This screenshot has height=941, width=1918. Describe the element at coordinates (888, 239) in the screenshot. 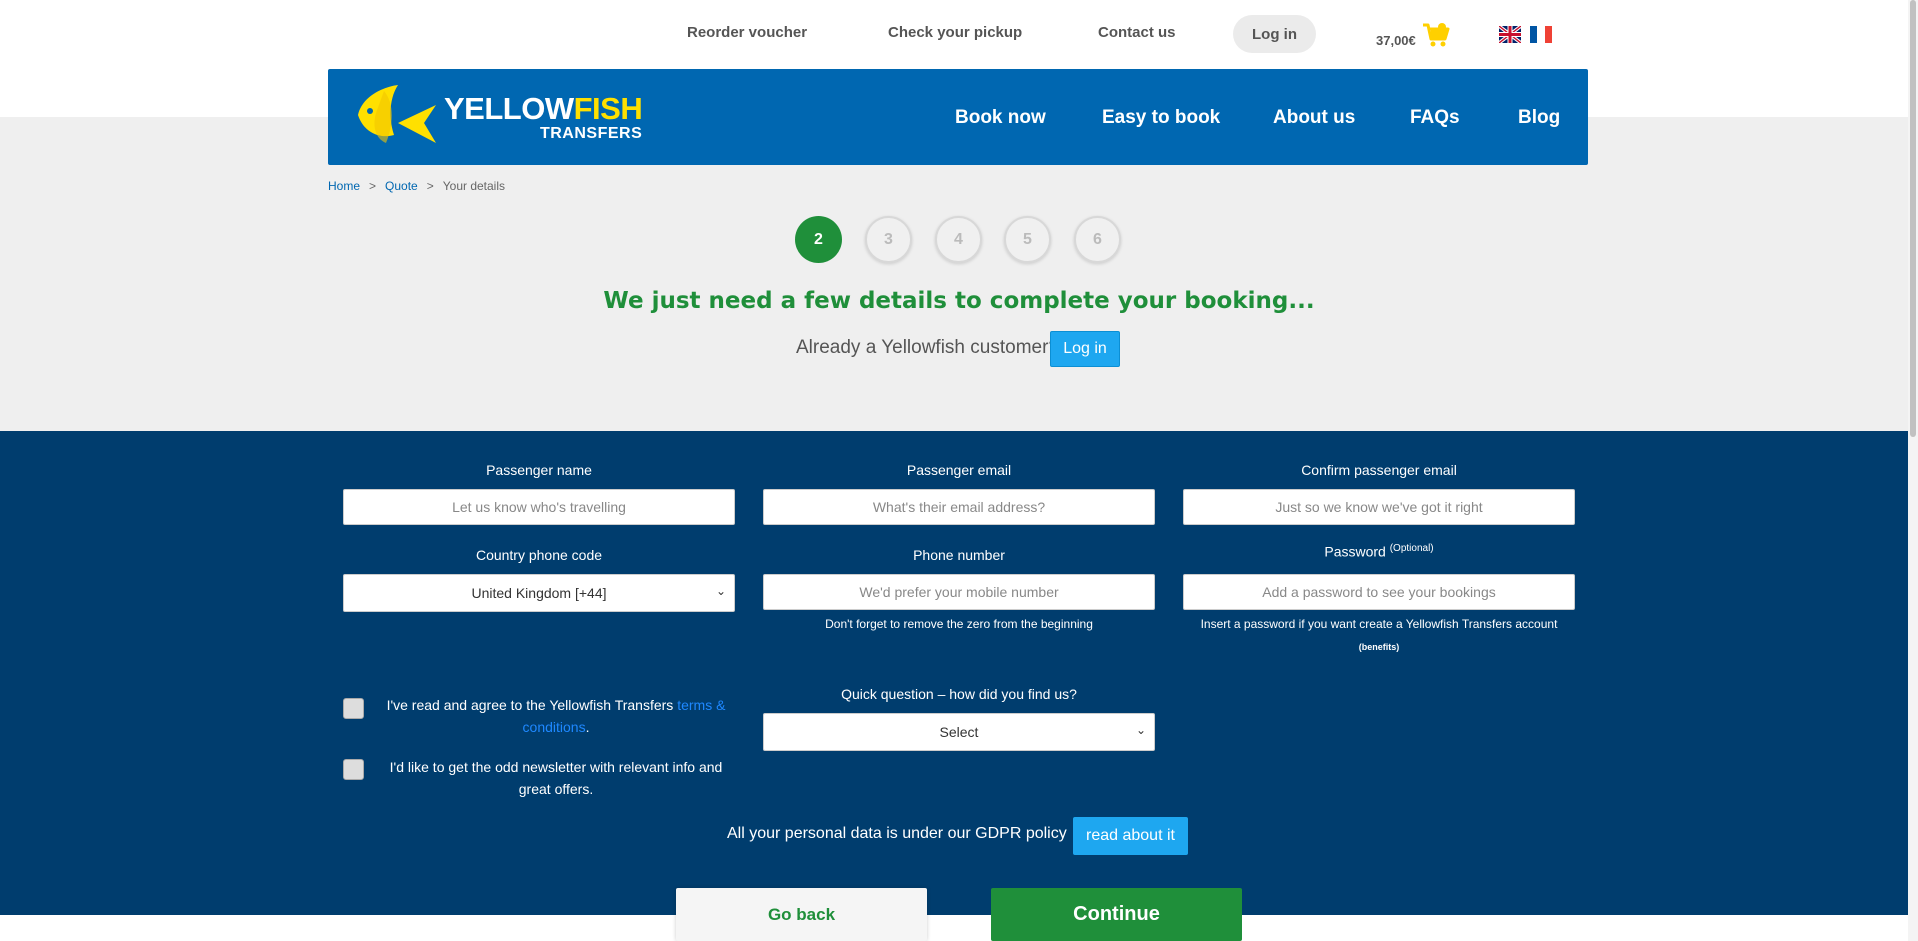

I see `step-3: 3` at that location.